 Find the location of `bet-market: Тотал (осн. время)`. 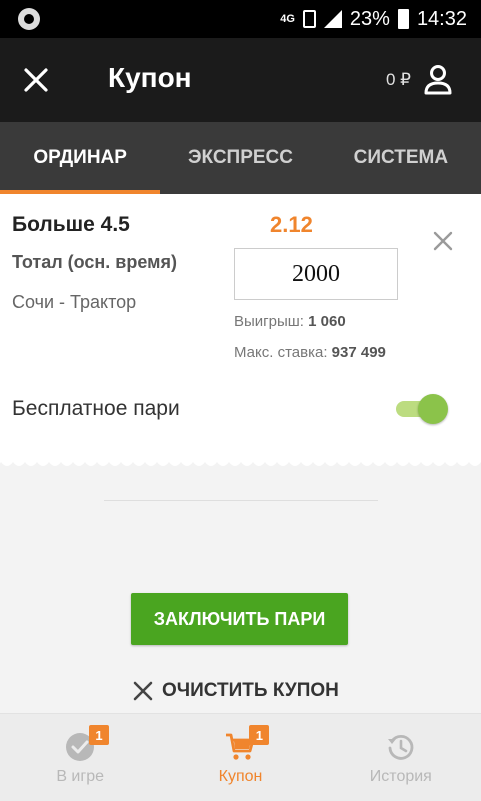

bet-market: Тотал (осн. время) is located at coordinates (94, 262).